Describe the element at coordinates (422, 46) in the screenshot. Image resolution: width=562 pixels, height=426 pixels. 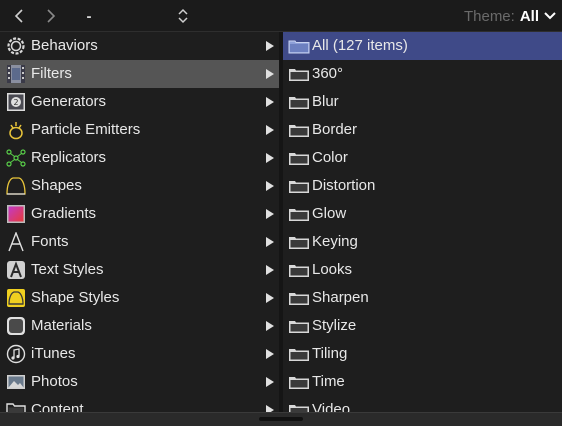
I see `folder-item-all: All (127 items)` at that location.